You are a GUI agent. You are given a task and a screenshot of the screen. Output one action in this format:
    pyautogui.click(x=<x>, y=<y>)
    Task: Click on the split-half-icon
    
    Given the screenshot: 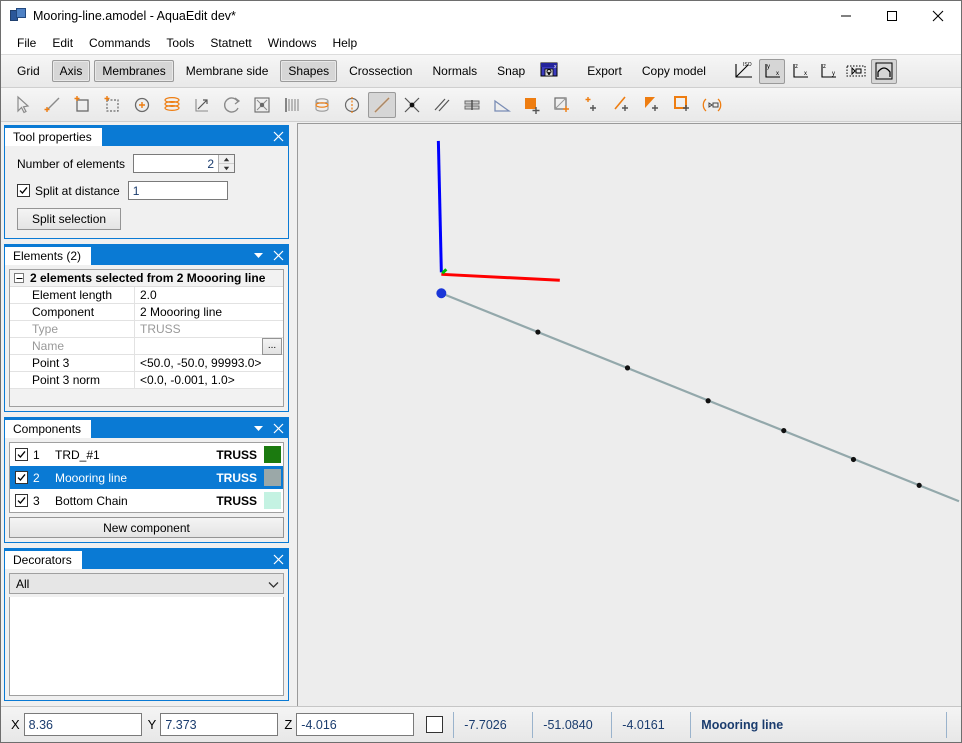 What is the action you would take?
    pyautogui.click(x=352, y=105)
    